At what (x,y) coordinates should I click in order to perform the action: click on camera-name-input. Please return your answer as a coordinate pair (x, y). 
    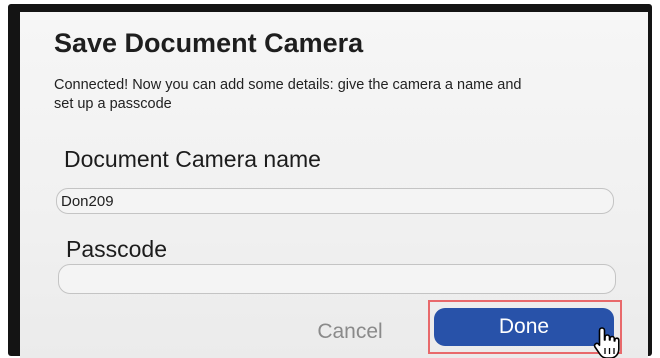
    Looking at the image, I should click on (335, 201).